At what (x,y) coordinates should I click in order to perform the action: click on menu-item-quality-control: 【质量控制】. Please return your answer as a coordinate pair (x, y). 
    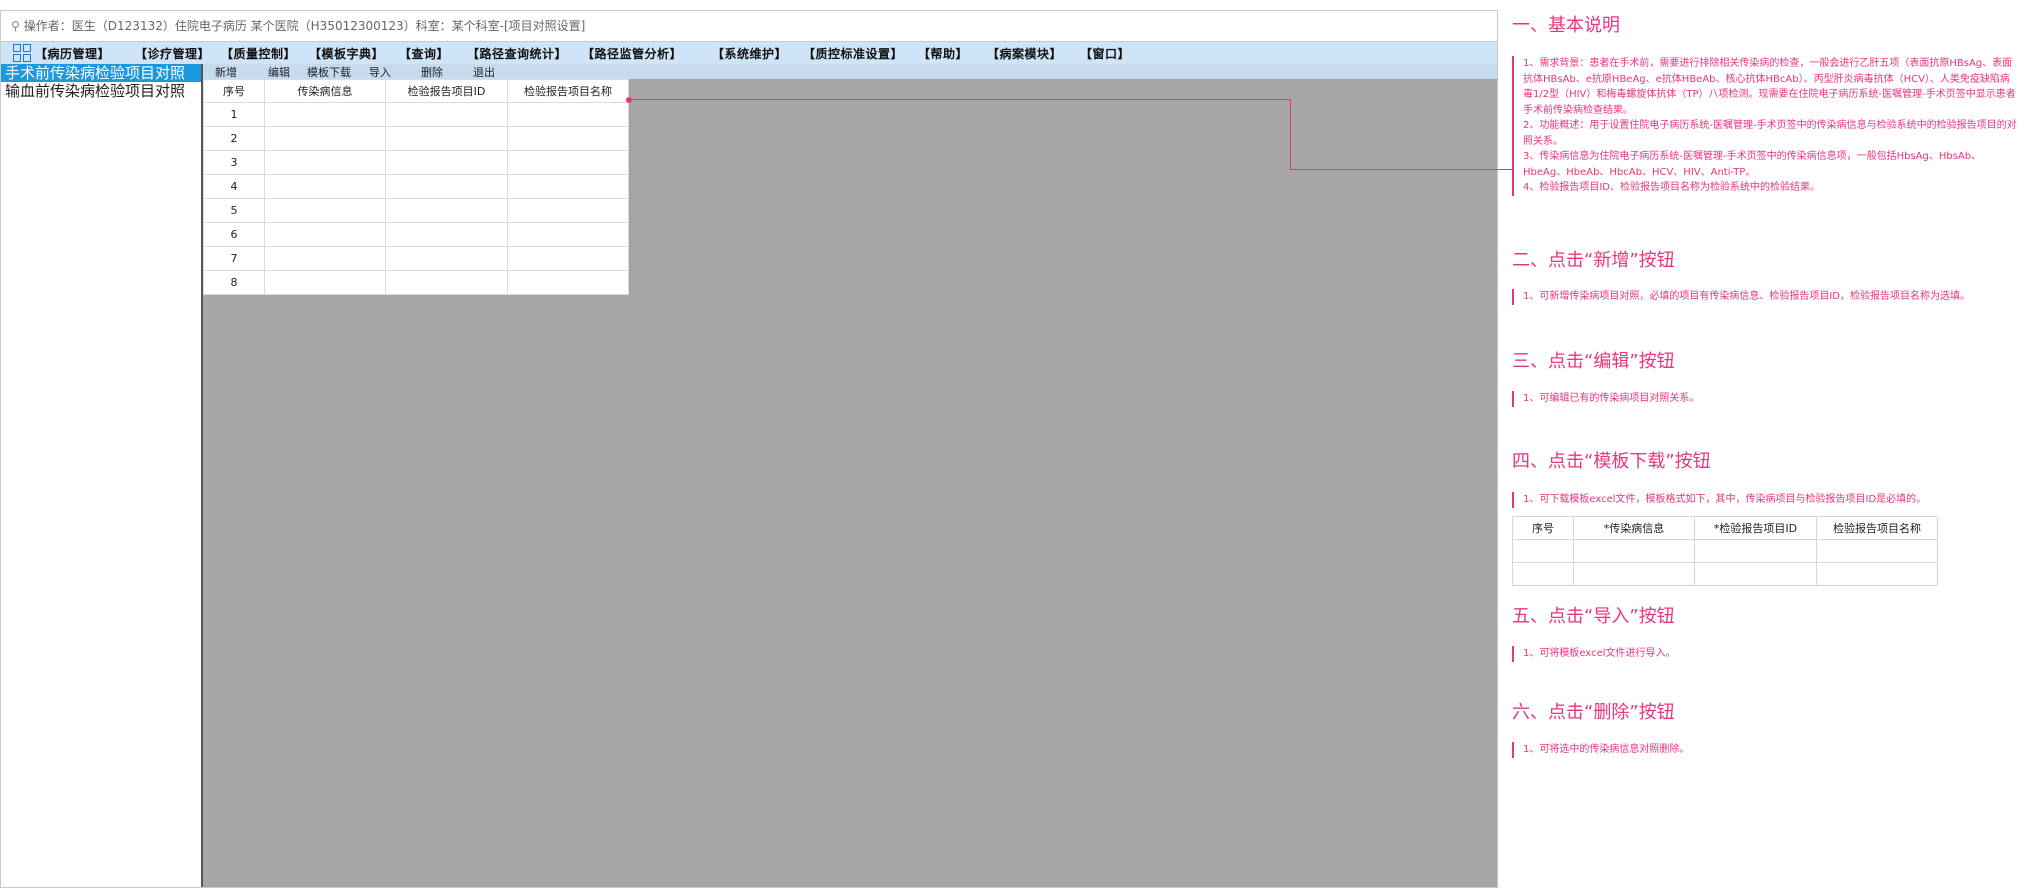
    Looking at the image, I should click on (265, 53).